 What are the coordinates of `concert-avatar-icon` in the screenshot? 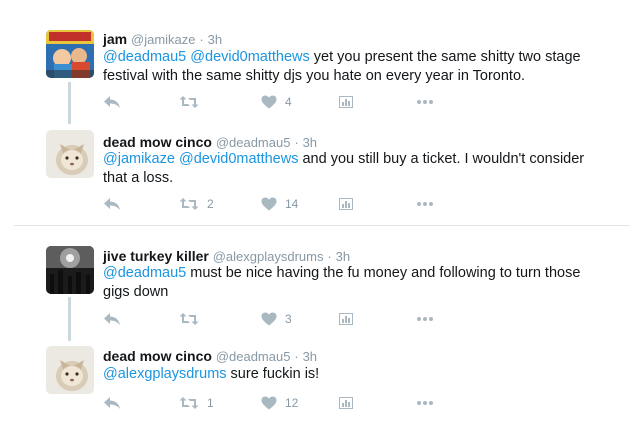 It's located at (70, 270).